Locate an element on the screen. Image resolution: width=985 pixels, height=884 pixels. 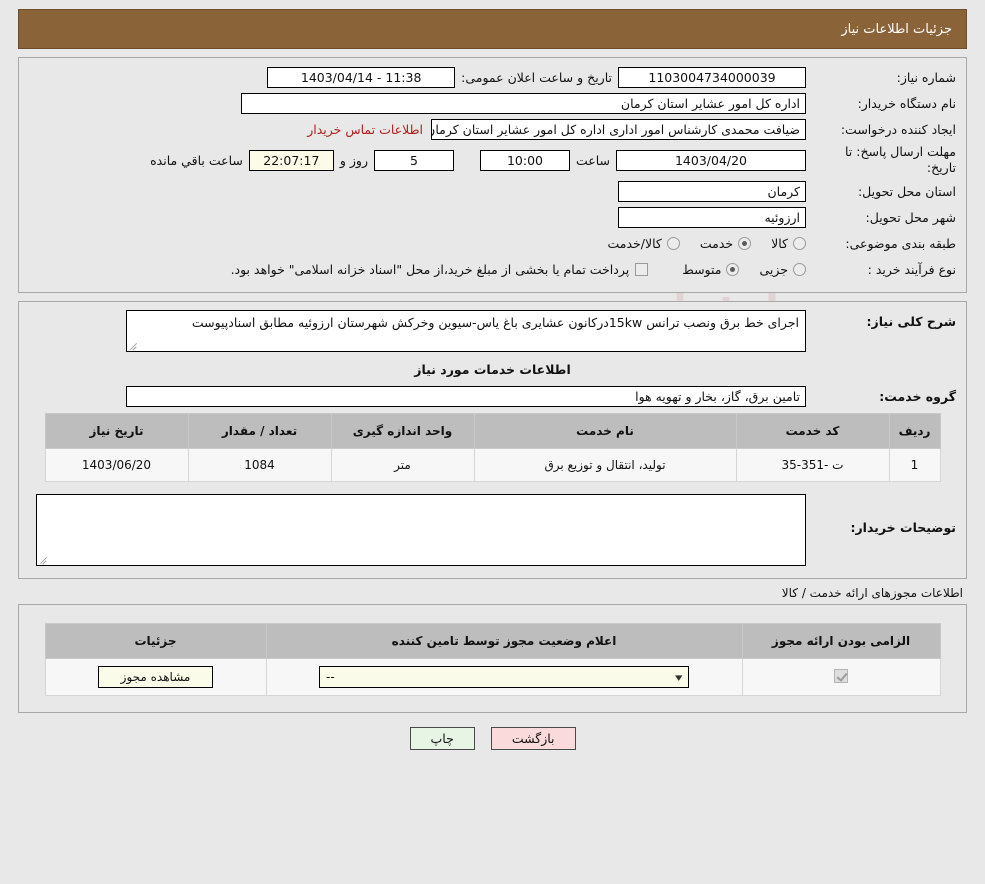
need-number-value: 1103004734000039 is located at coordinates (712, 77).